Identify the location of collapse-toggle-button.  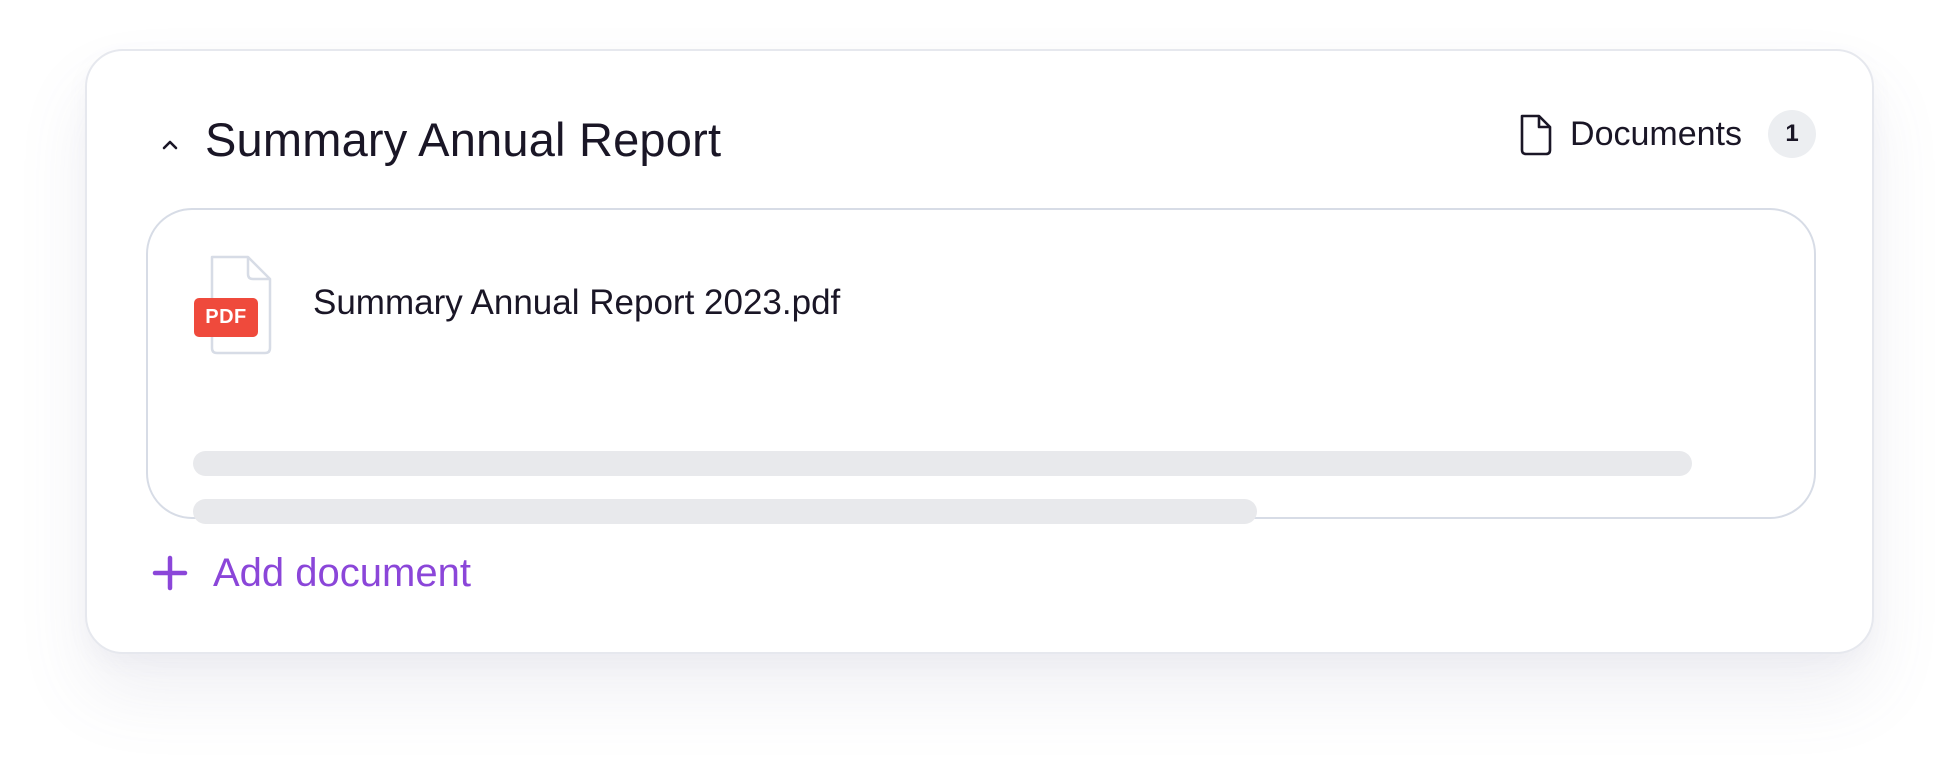
(170, 145).